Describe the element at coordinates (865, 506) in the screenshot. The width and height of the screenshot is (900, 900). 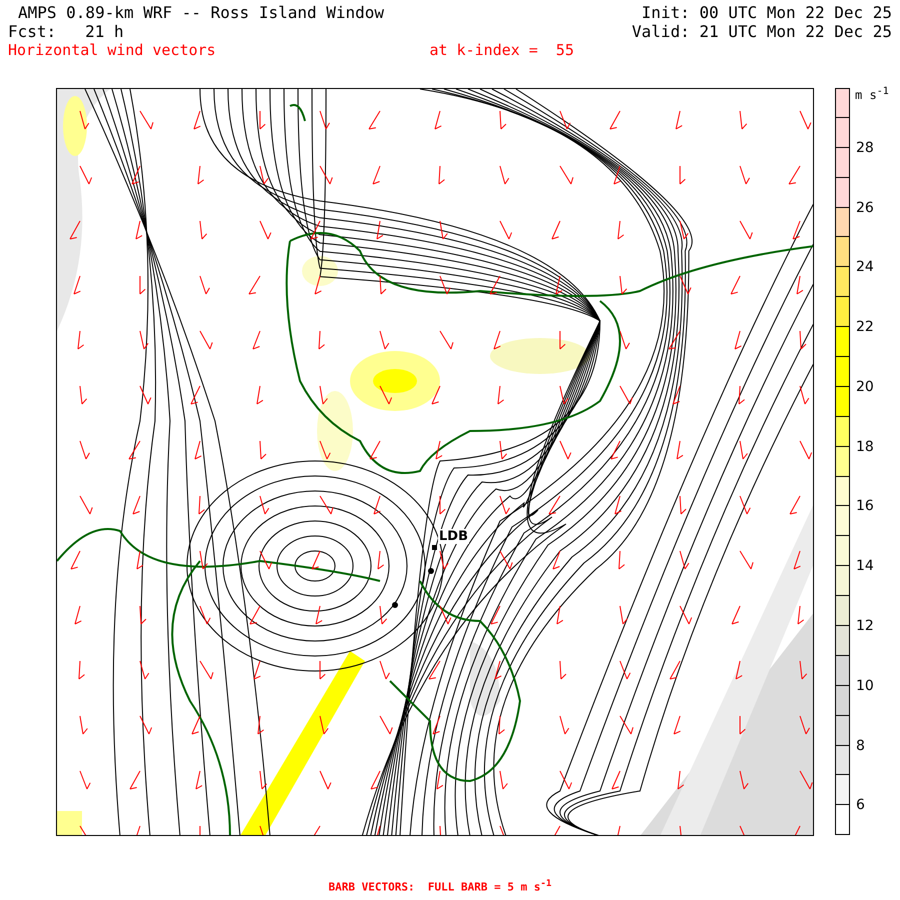
I see `tick-label: 16` at that location.